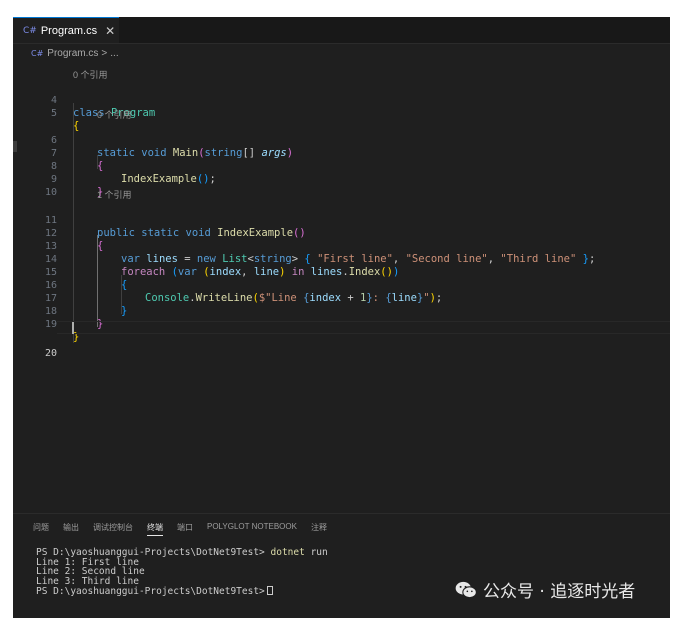  What do you see at coordinates (113, 529) in the screenshot?
I see `tab-debug-console: 调试控制台` at bounding box center [113, 529].